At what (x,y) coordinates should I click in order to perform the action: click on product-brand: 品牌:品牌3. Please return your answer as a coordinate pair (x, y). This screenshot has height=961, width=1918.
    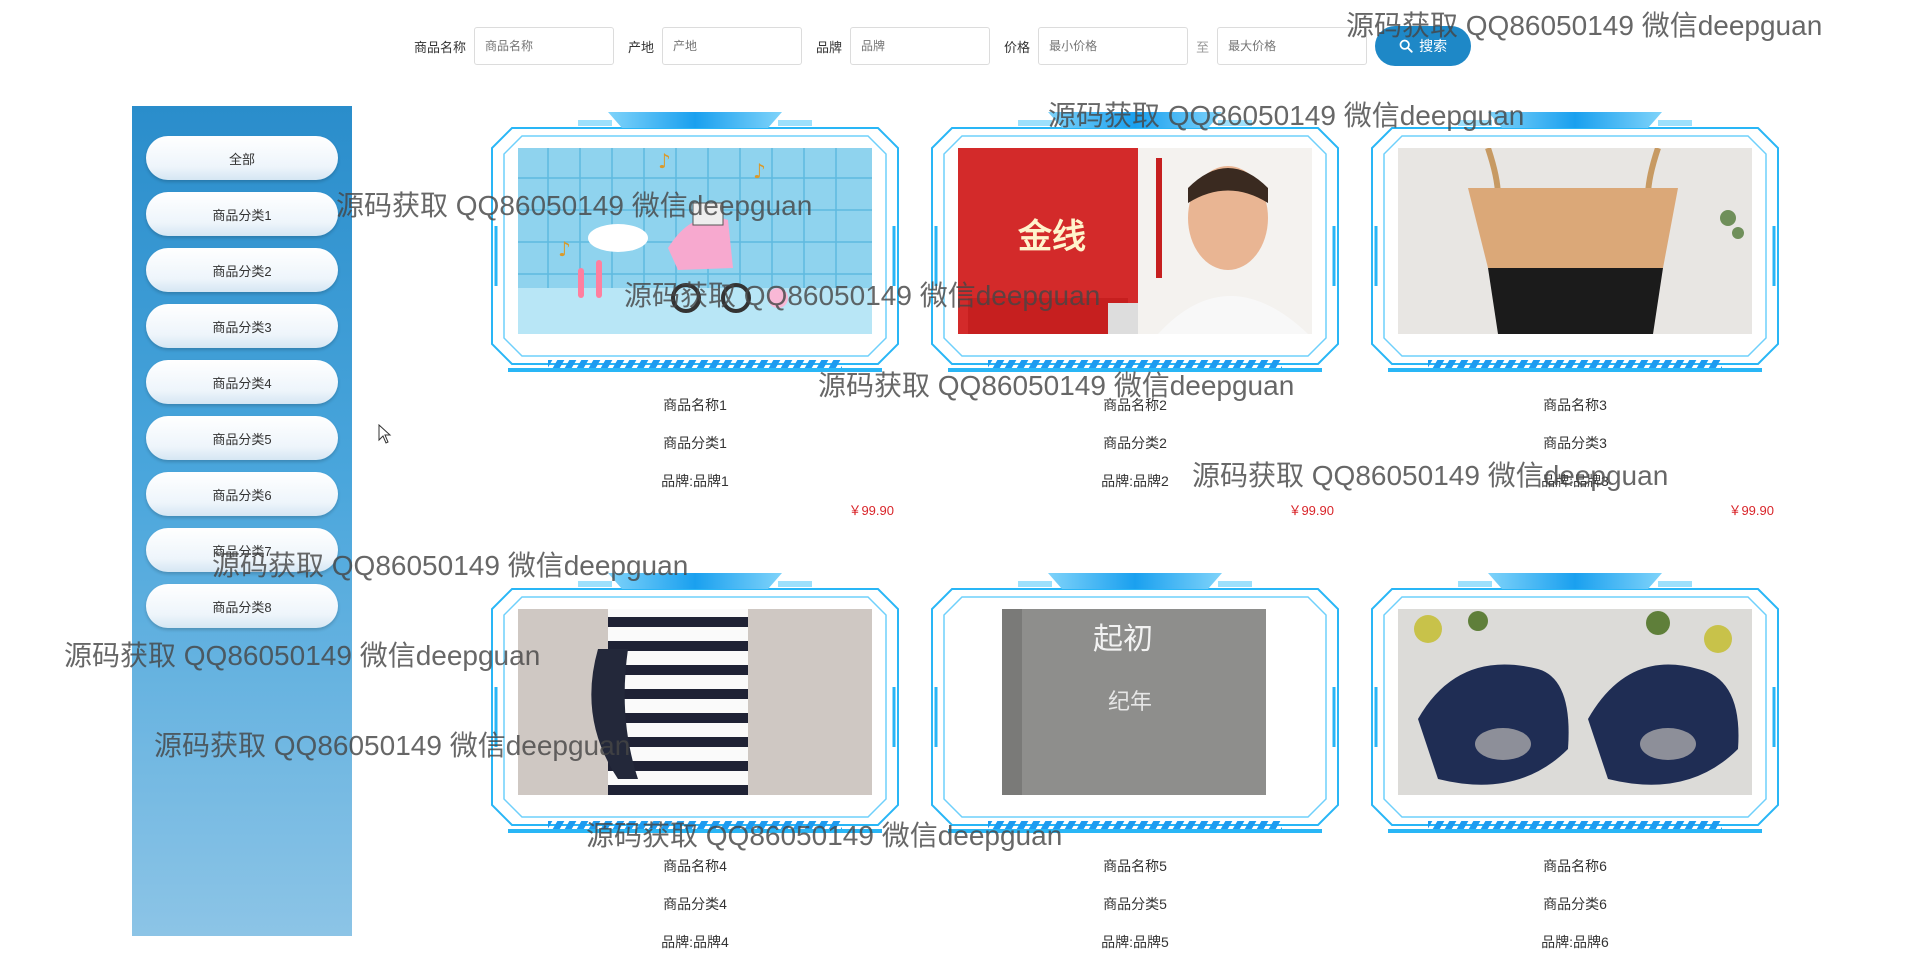
    Looking at the image, I should click on (1575, 481).